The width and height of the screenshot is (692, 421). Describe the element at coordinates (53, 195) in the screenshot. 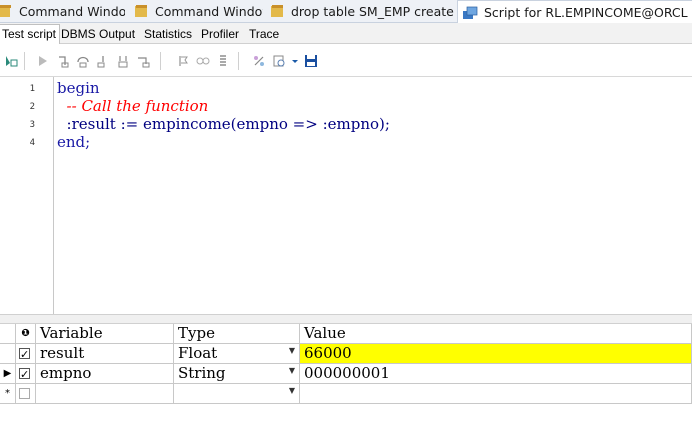

I see `gutter-divider` at that location.